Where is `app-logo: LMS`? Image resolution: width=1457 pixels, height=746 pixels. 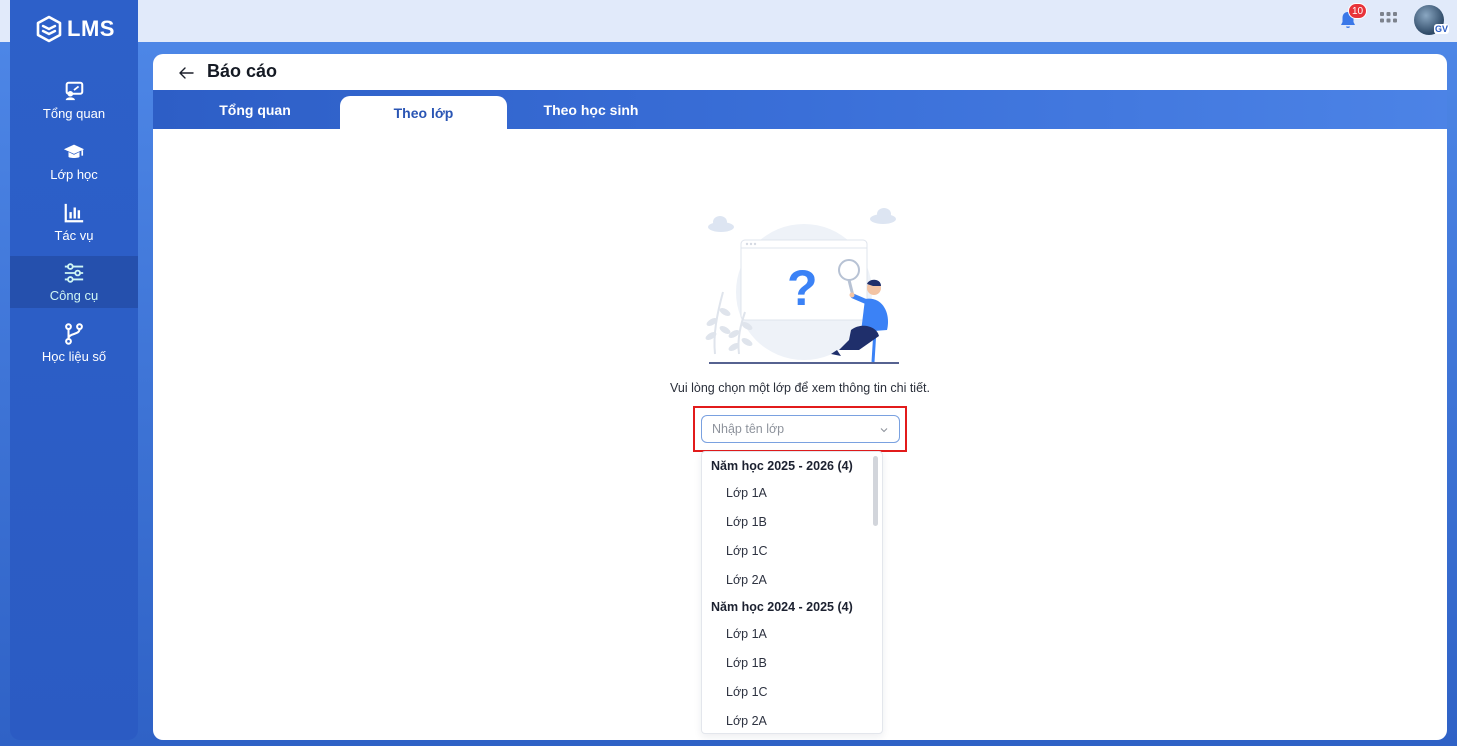
app-logo: LMS is located at coordinates (75, 29).